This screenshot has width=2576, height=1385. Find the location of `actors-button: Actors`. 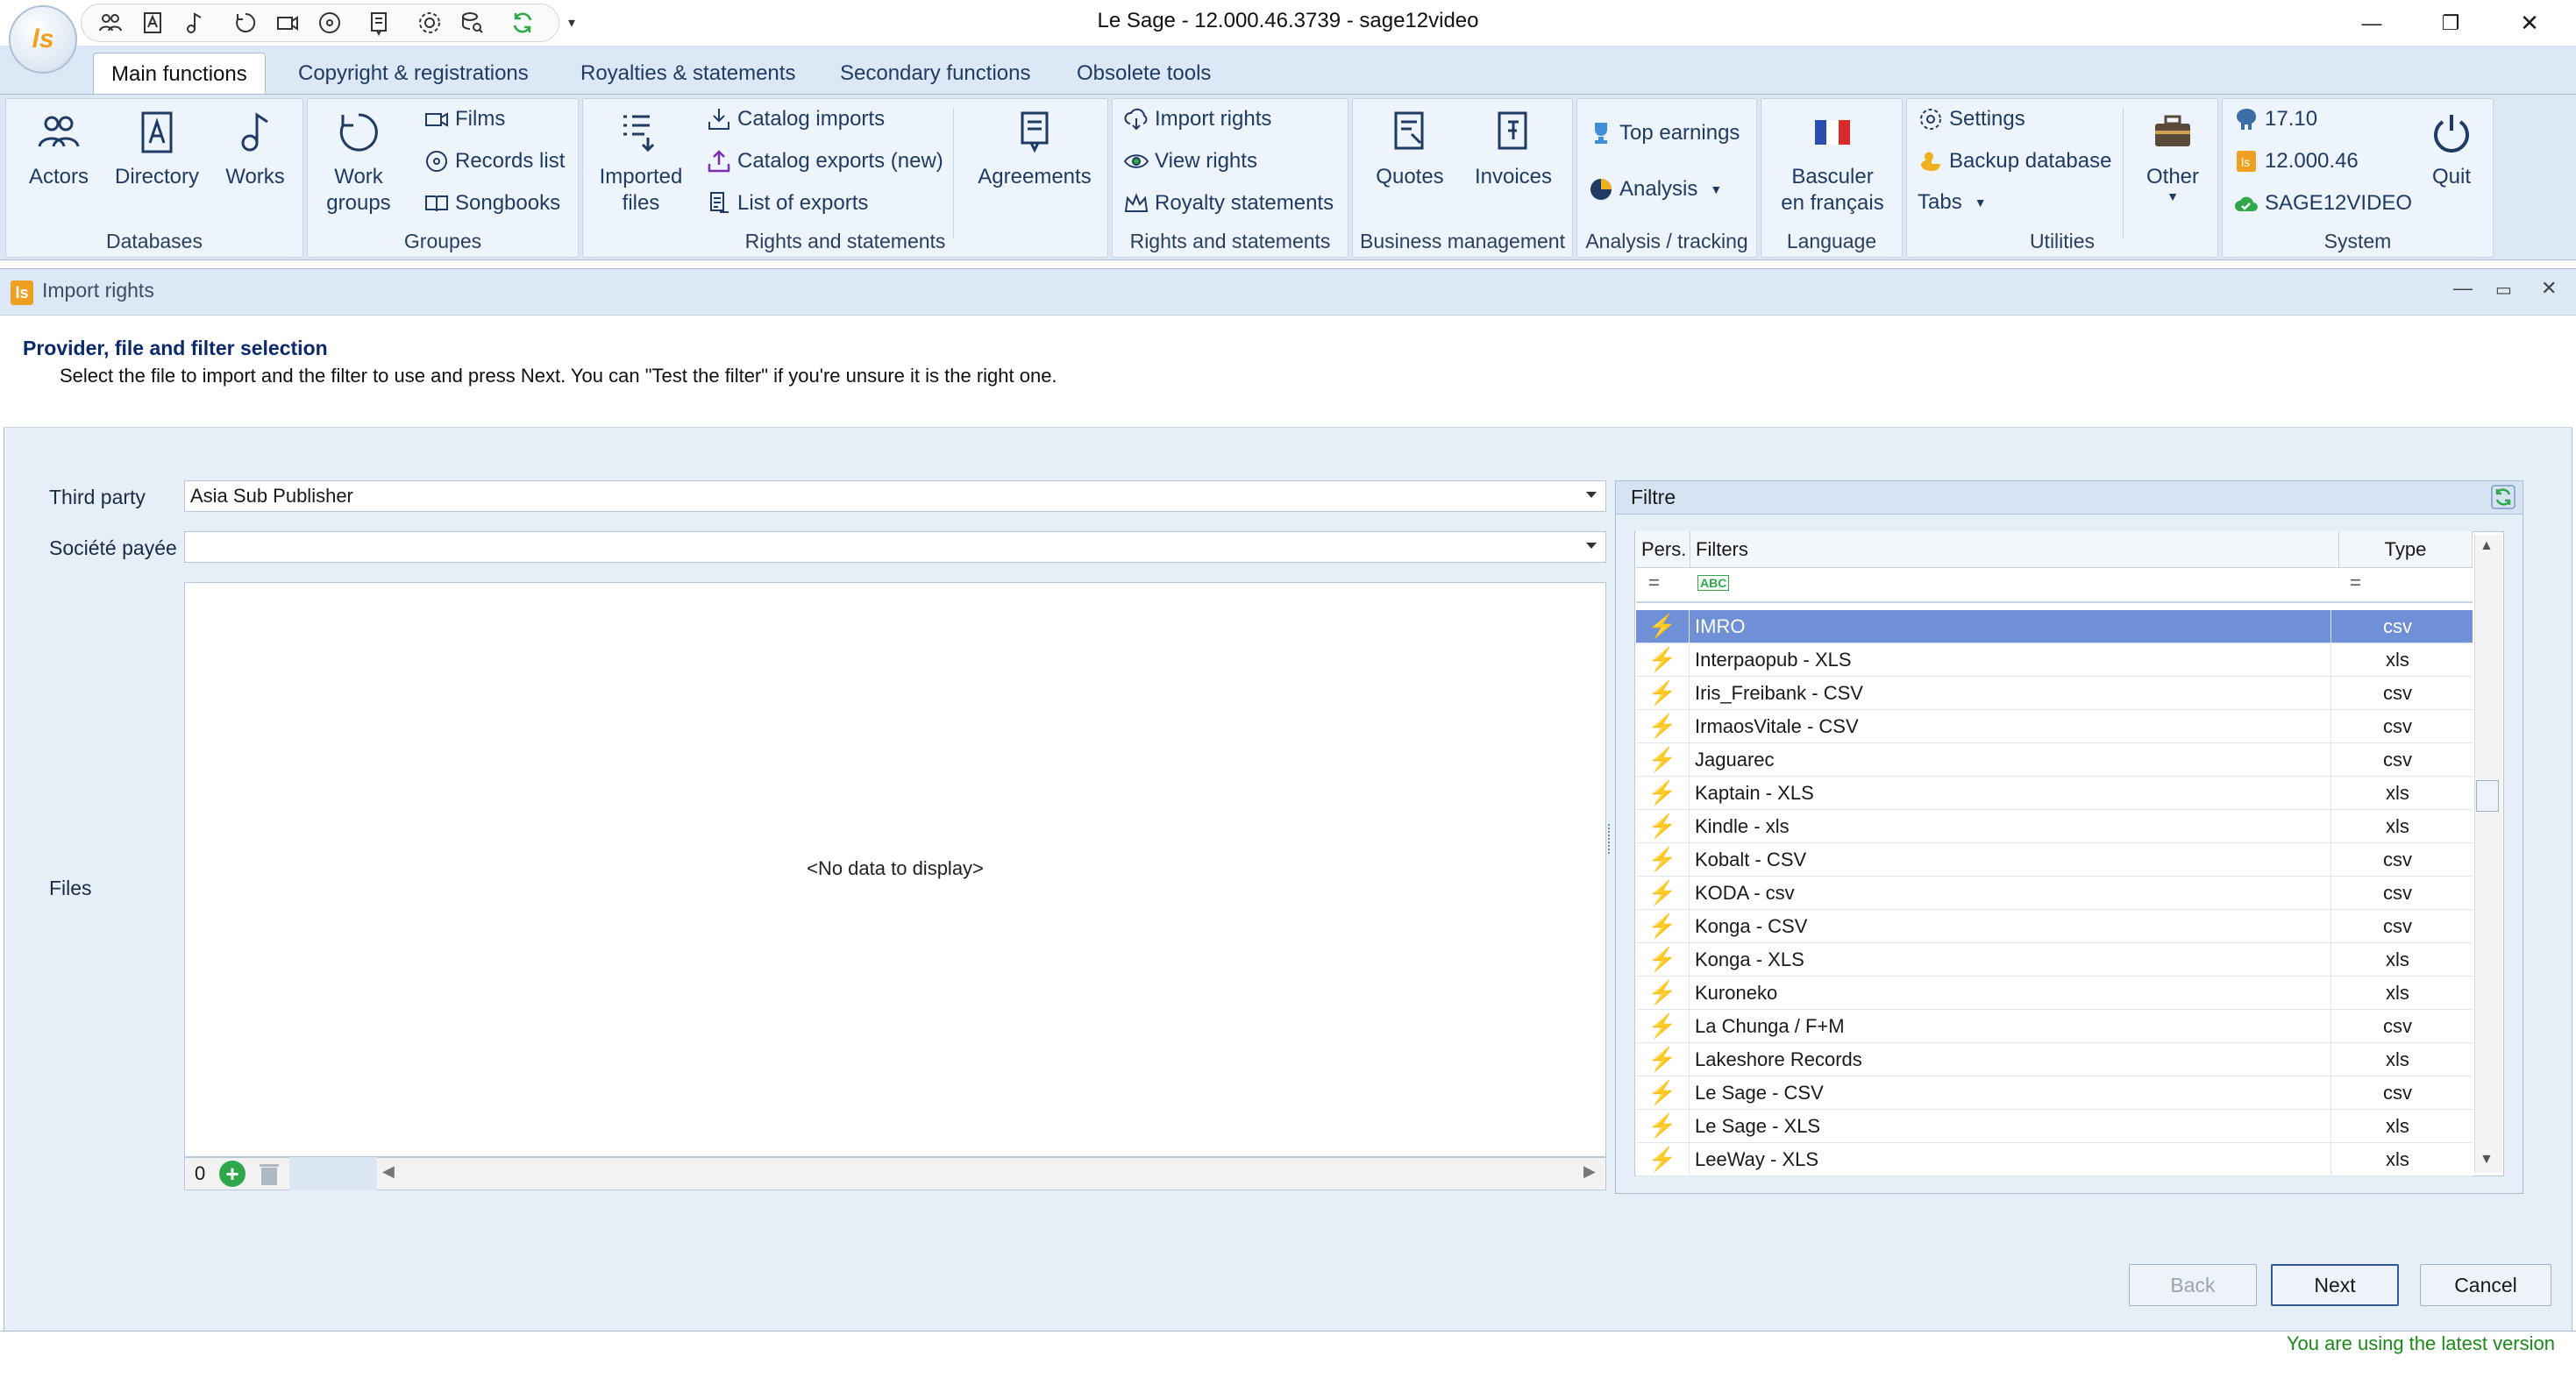

actors-button: Actors is located at coordinates (59, 149).